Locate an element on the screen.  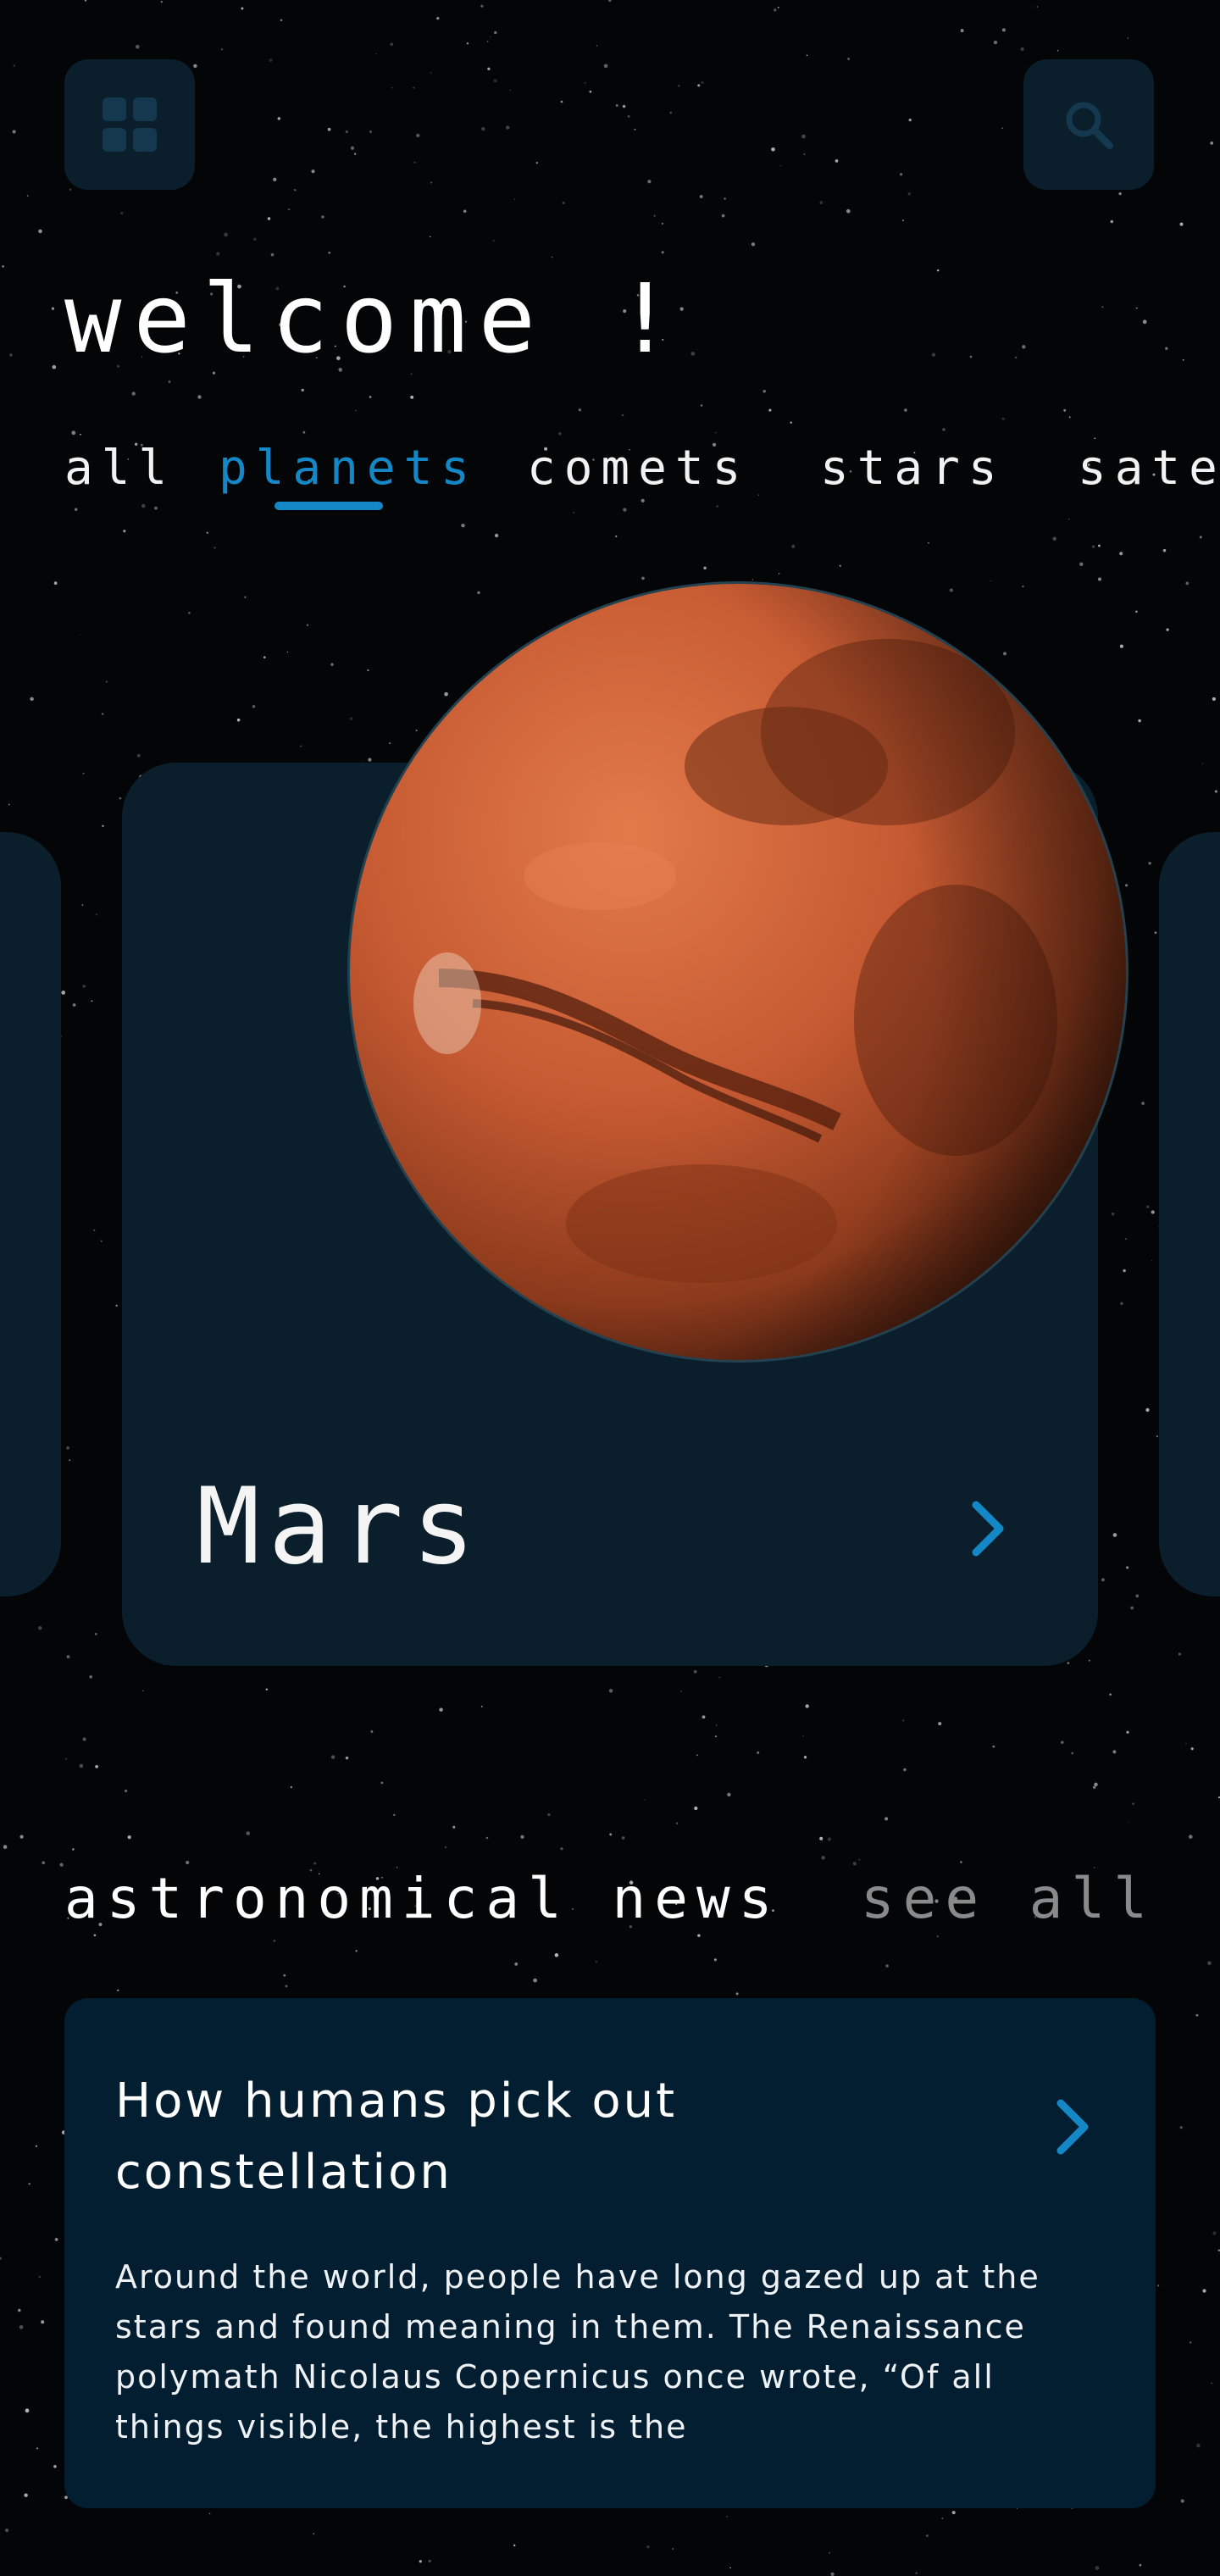
tab-comets: comets is located at coordinates (638, 469).